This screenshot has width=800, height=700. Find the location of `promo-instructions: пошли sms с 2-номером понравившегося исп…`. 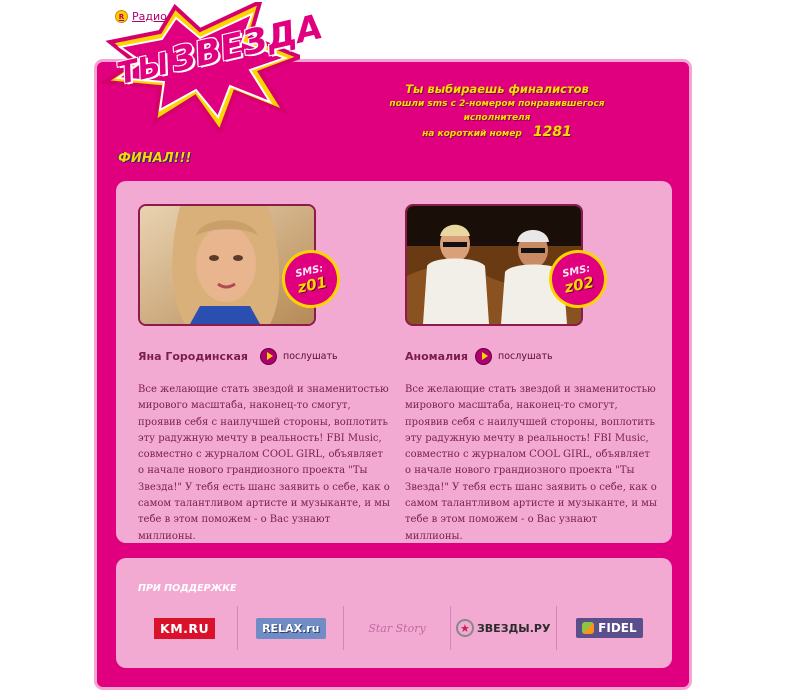

promo-instructions: пошли sms с 2-номером понравившегося исп… is located at coordinates (497, 111).